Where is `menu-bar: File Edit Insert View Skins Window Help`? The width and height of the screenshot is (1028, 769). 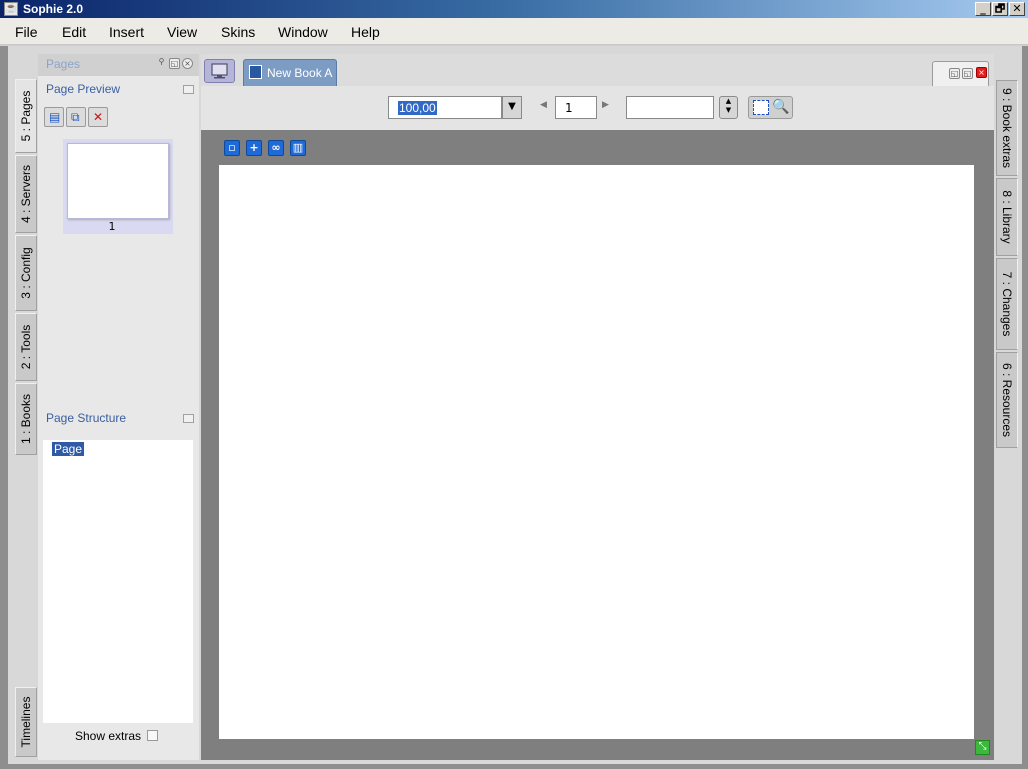
menu-bar: File Edit Insert View Skins Window Help is located at coordinates (514, 31).